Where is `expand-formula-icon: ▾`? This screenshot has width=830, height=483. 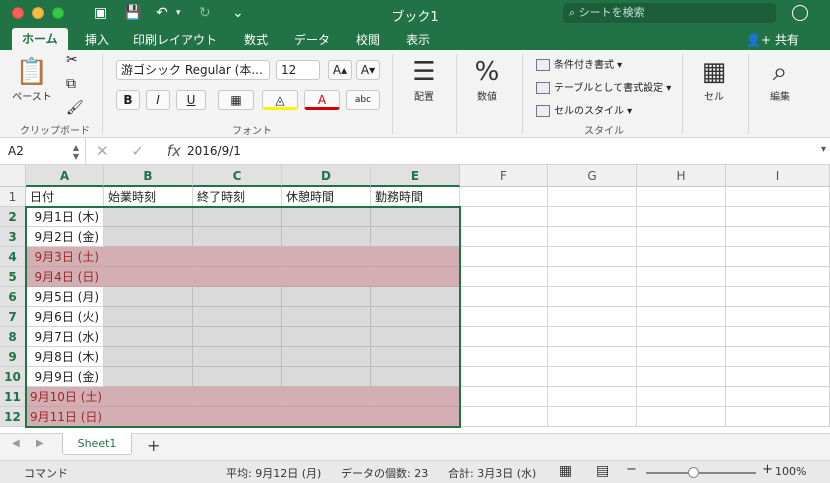
expand-formula-icon: ▾ is located at coordinates (823, 149).